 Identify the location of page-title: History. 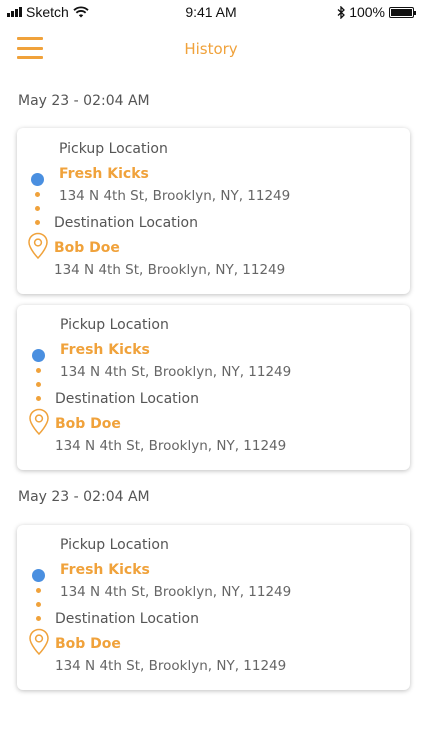
(211, 49).